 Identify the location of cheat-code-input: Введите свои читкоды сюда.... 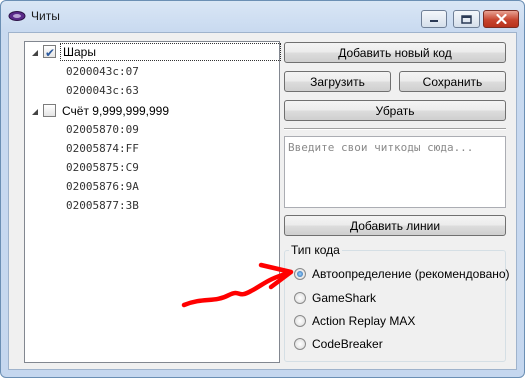
(395, 172).